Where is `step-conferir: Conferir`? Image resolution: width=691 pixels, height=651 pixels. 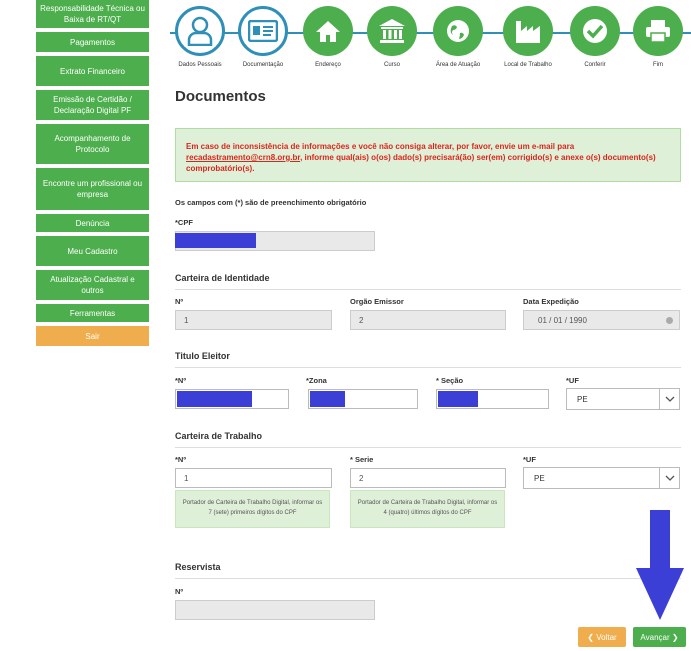 step-conferir: Conferir is located at coordinates (595, 37).